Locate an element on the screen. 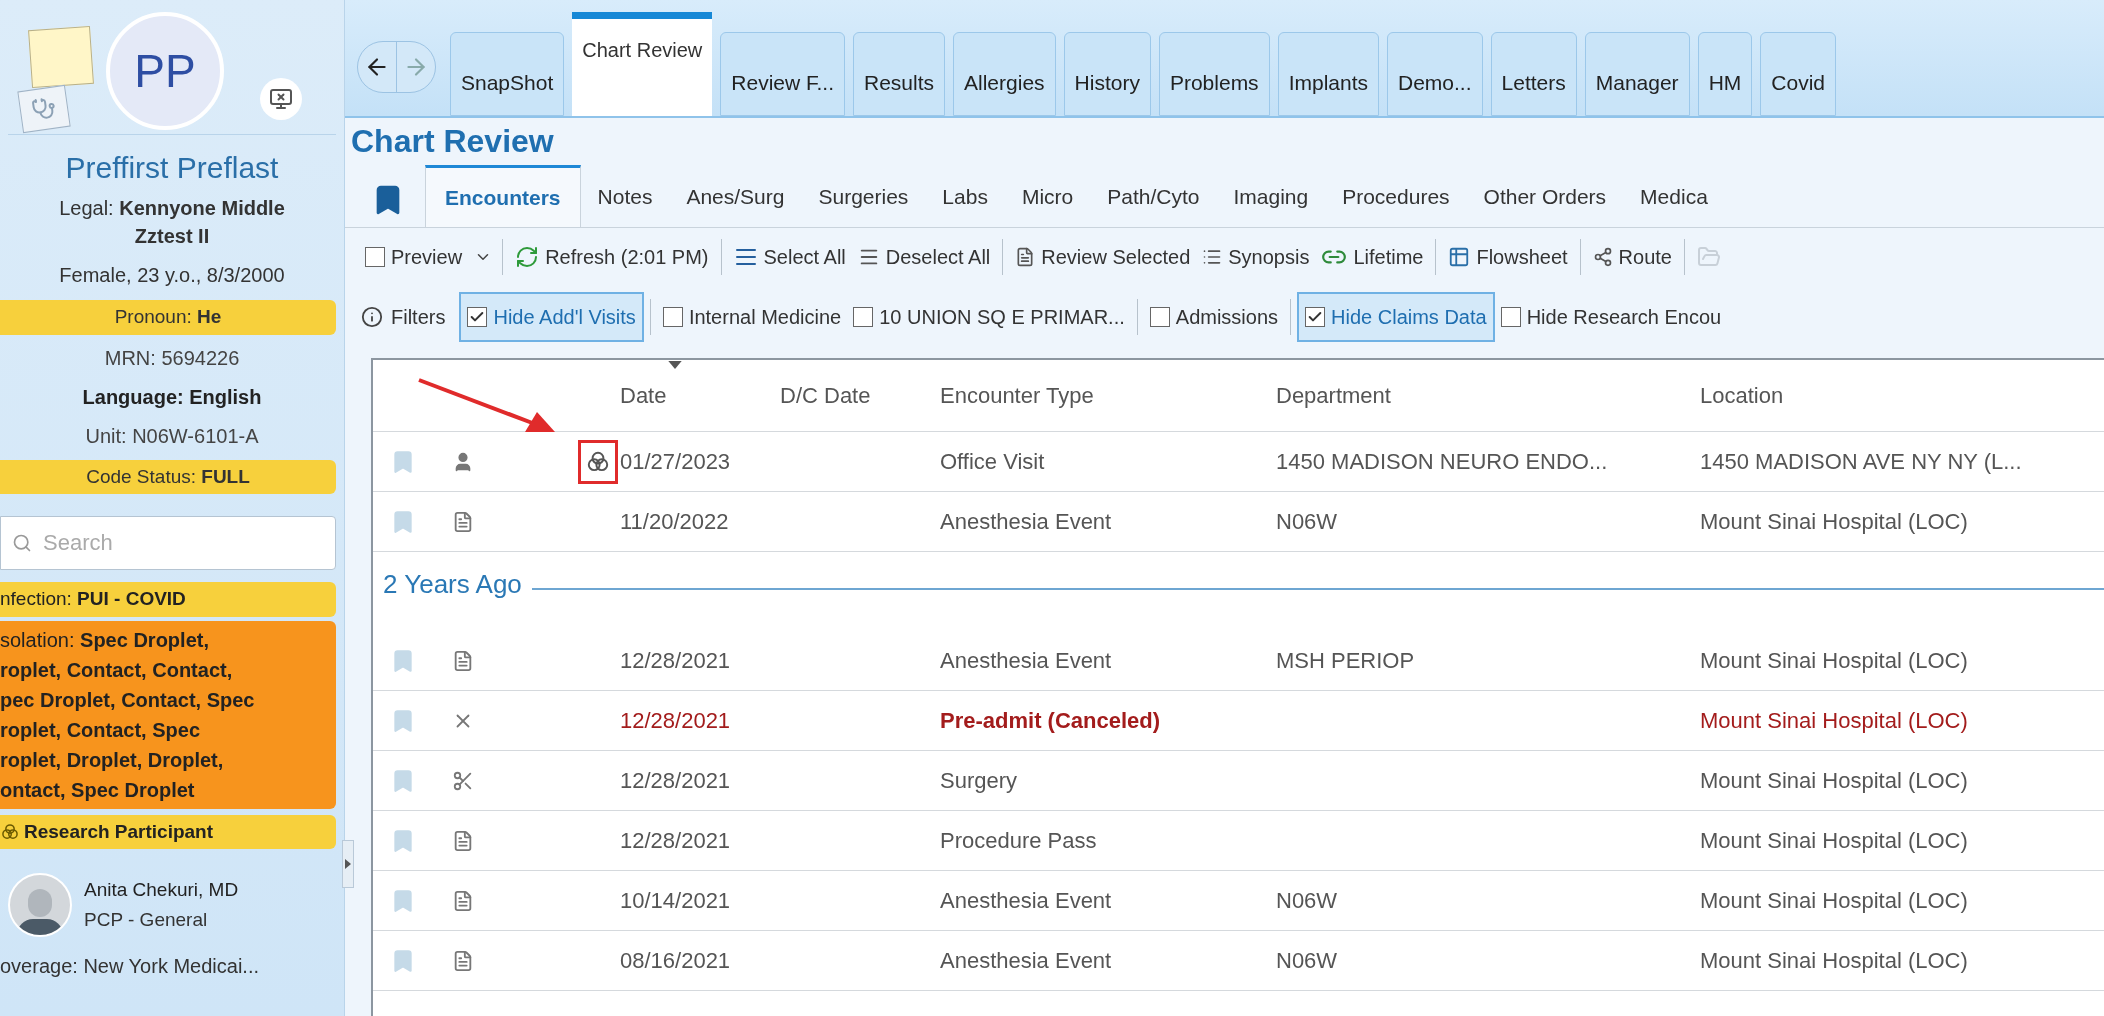 The image size is (2104, 1016). filter-toggle: Hide Claims Data is located at coordinates (1396, 317).